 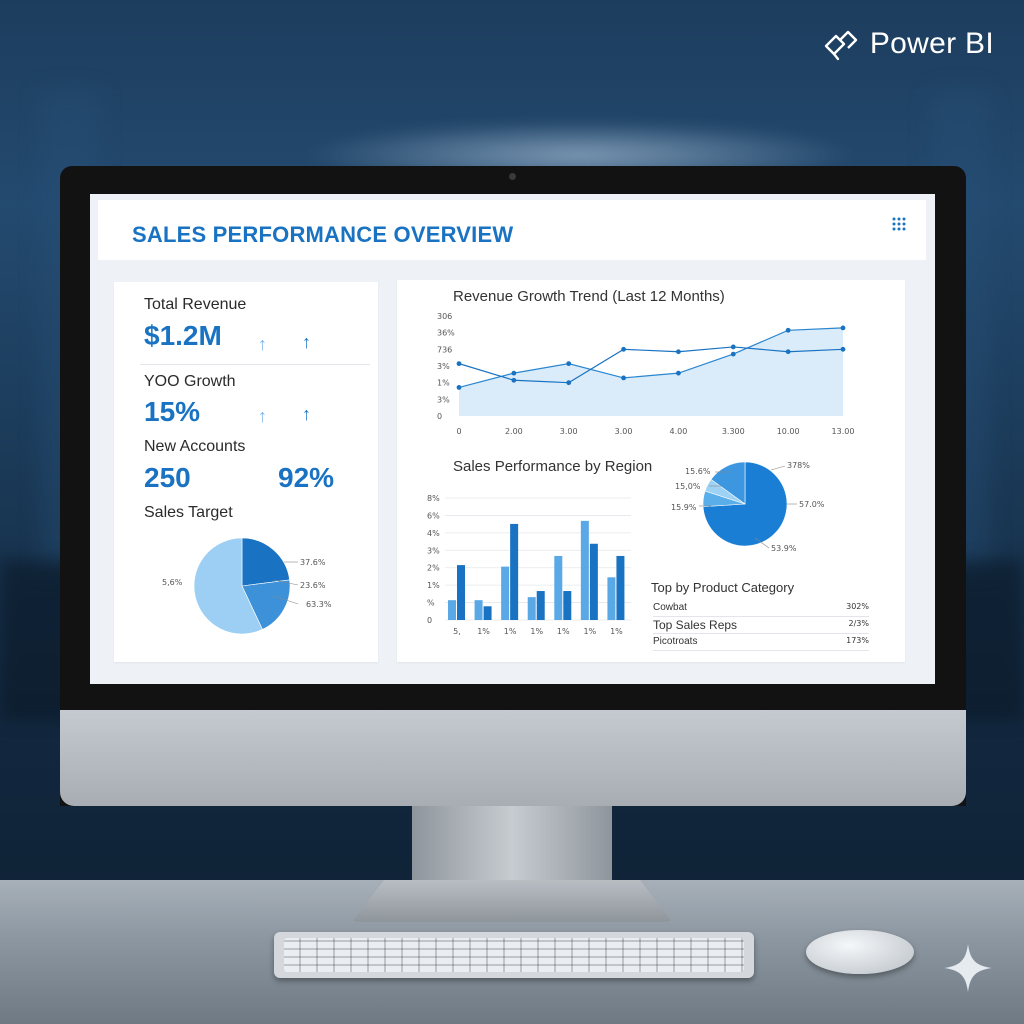 I want to click on kpi-value-total-revenue: $1.2M, so click(x=183, y=335).